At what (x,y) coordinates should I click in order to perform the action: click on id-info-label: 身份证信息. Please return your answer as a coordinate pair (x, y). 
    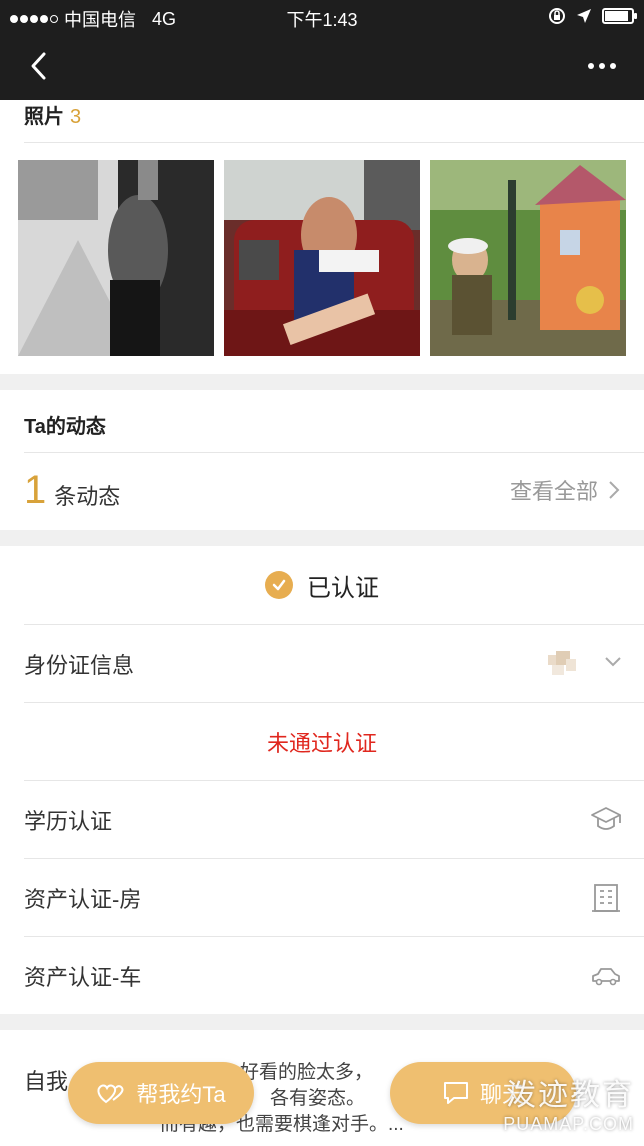
    Looking at the image, I should click on (79, 665).